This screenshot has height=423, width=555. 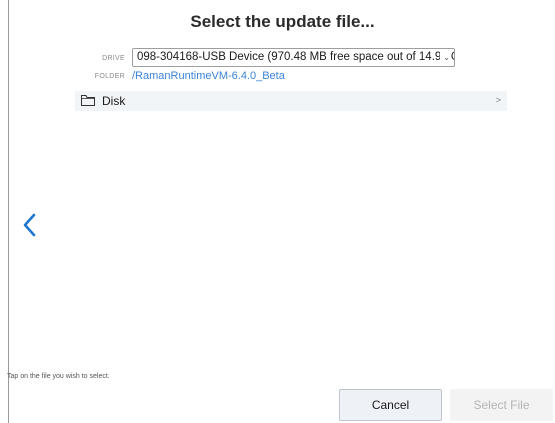 I want to click on folder-row: FOLDER /RamanRuntimeVM-6.4.0_Beta, so click(x=282, y=77).